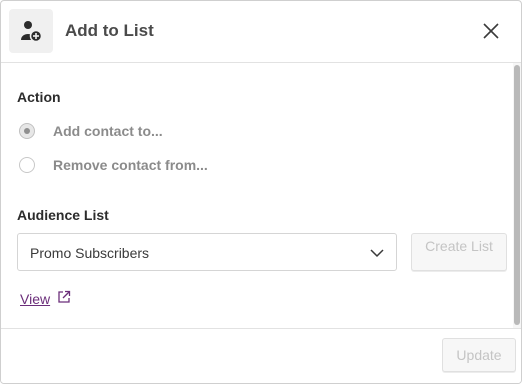 This screenshot has width=522, height=384. I want to click on radio-button-checked, so click(27, 131).